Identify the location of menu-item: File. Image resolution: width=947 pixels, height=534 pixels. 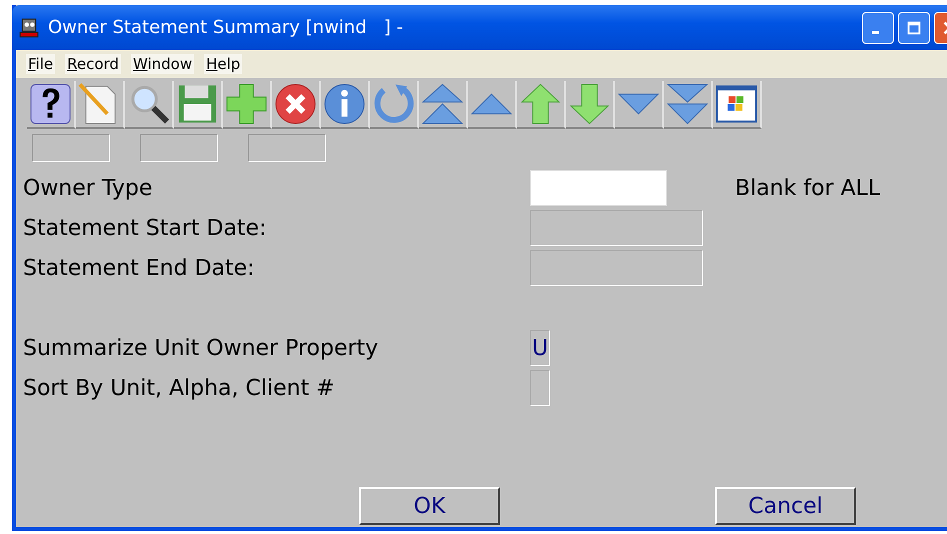
(41, 64).